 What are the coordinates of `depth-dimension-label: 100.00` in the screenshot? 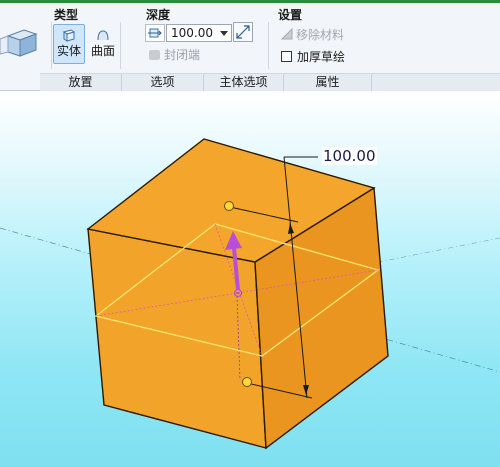 It's located at (349, 156).